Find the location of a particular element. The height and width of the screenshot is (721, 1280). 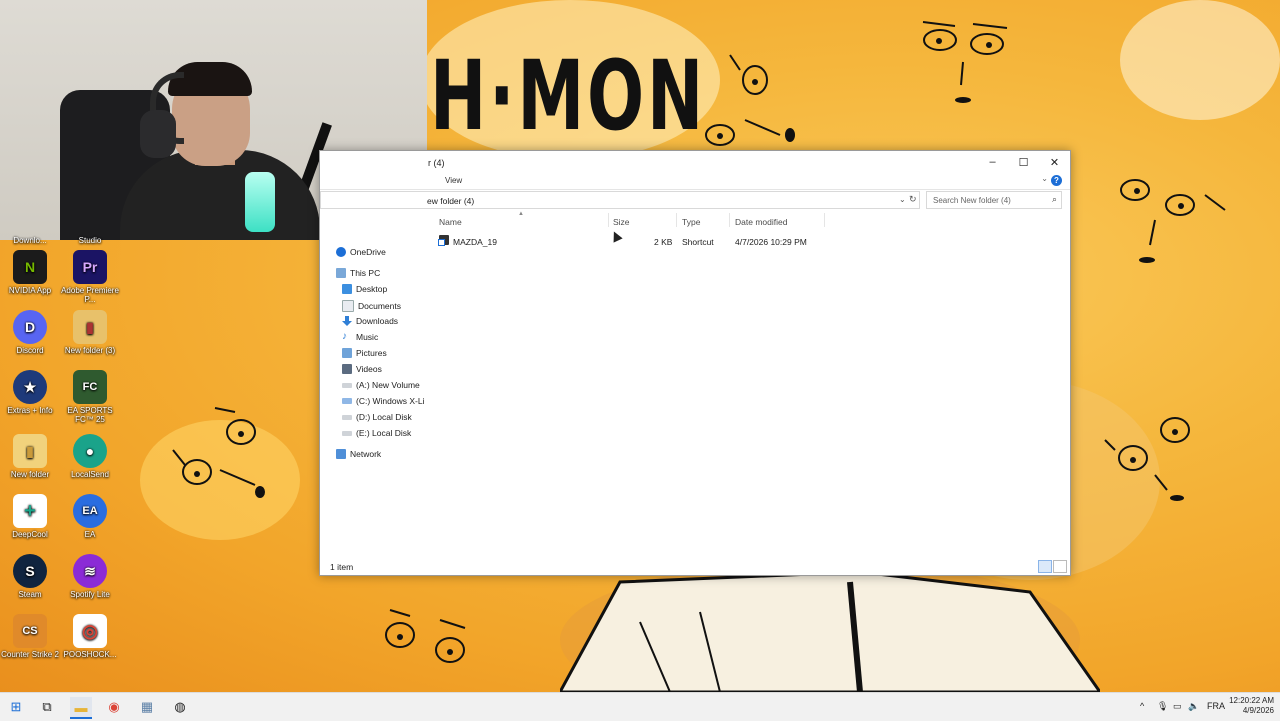

minimize-button: – is located at coordinates (992, 162).